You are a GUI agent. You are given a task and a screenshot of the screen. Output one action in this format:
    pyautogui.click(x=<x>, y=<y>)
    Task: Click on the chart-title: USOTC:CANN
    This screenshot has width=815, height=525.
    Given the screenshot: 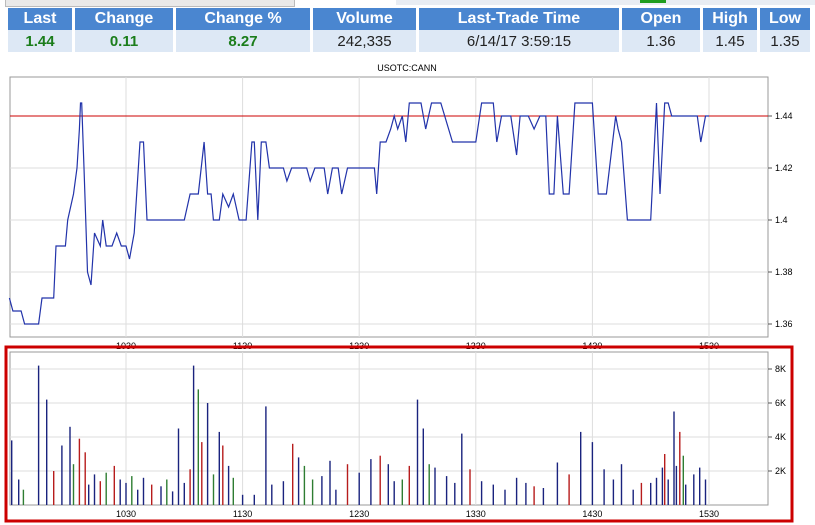 What is the action you would take?
    pyautogui.click(x=407, y=68)
    